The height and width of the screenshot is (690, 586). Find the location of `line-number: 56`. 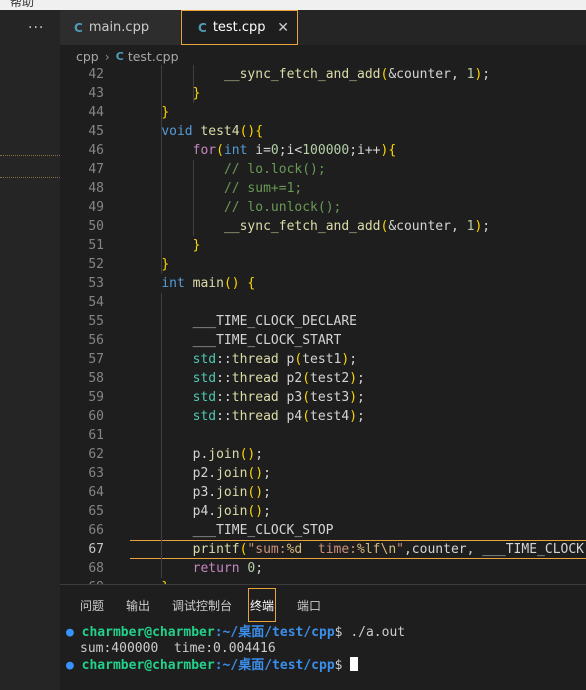

line-number: 56 is located at coordinates (96, 340).